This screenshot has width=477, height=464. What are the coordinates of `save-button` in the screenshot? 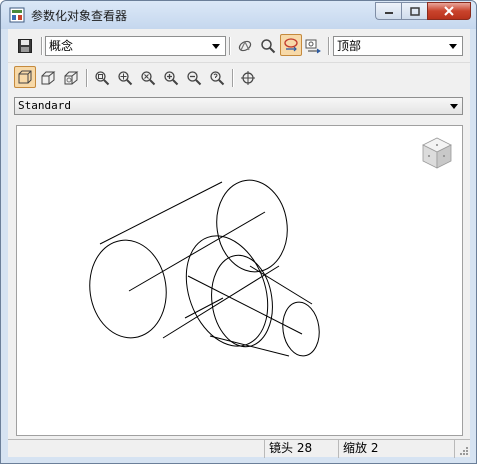 It's located at (25, 46).